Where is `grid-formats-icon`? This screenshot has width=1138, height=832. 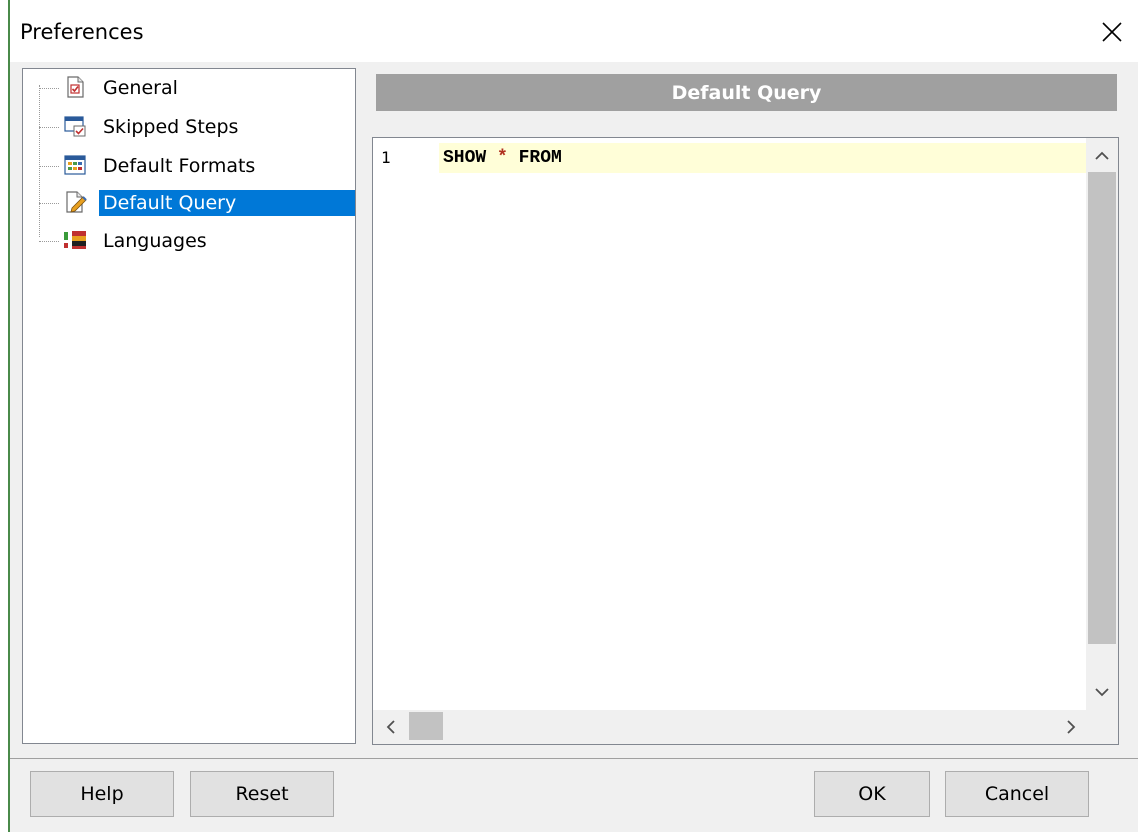
grid-formats-icon is located at coordinates (75, 165).